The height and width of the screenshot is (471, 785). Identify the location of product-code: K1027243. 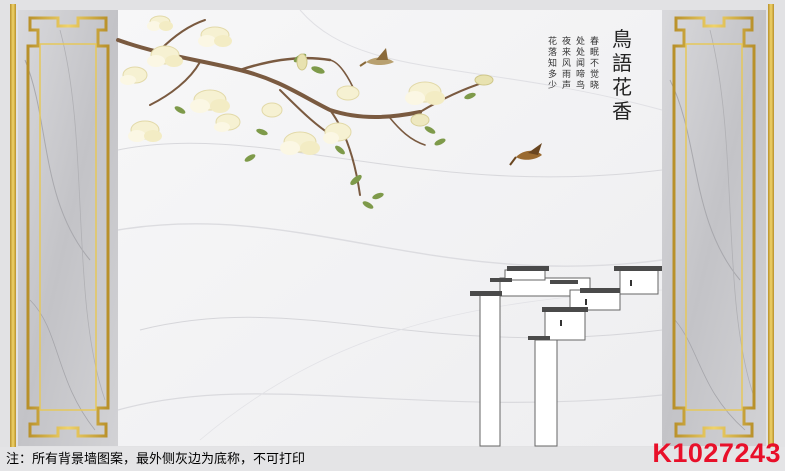
(716, 453).